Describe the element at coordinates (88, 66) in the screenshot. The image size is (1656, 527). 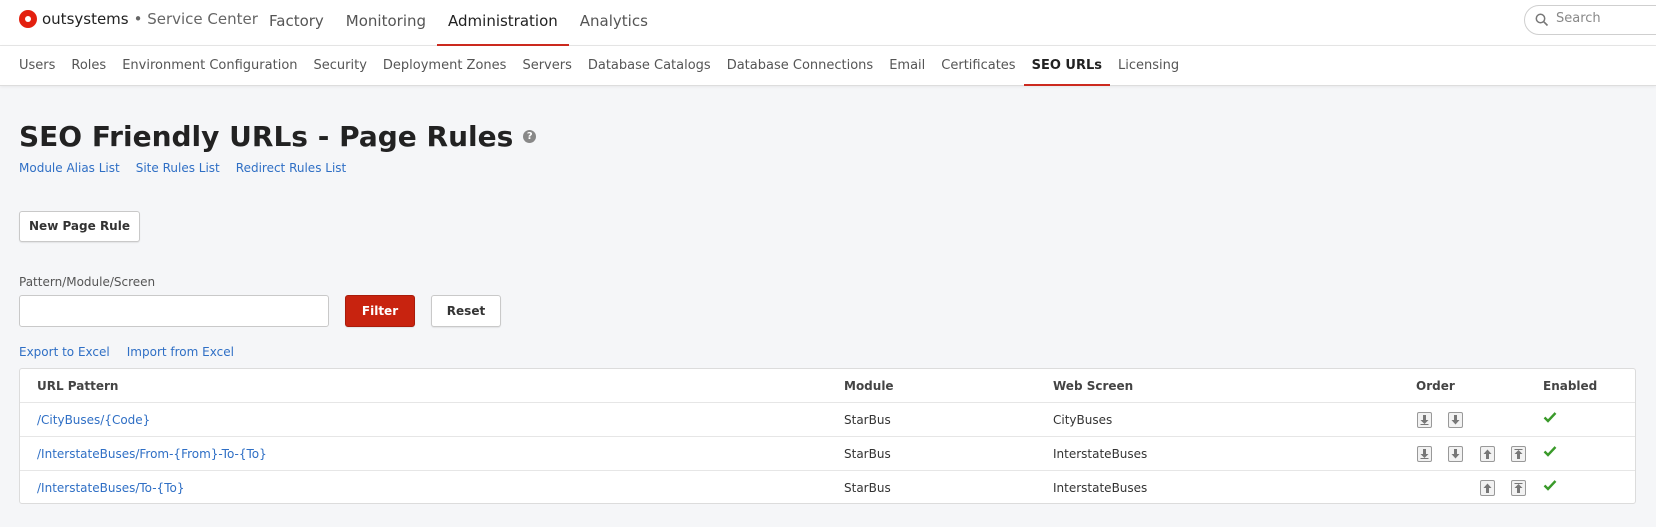
I see `subnav-roles: Roles` at that location.